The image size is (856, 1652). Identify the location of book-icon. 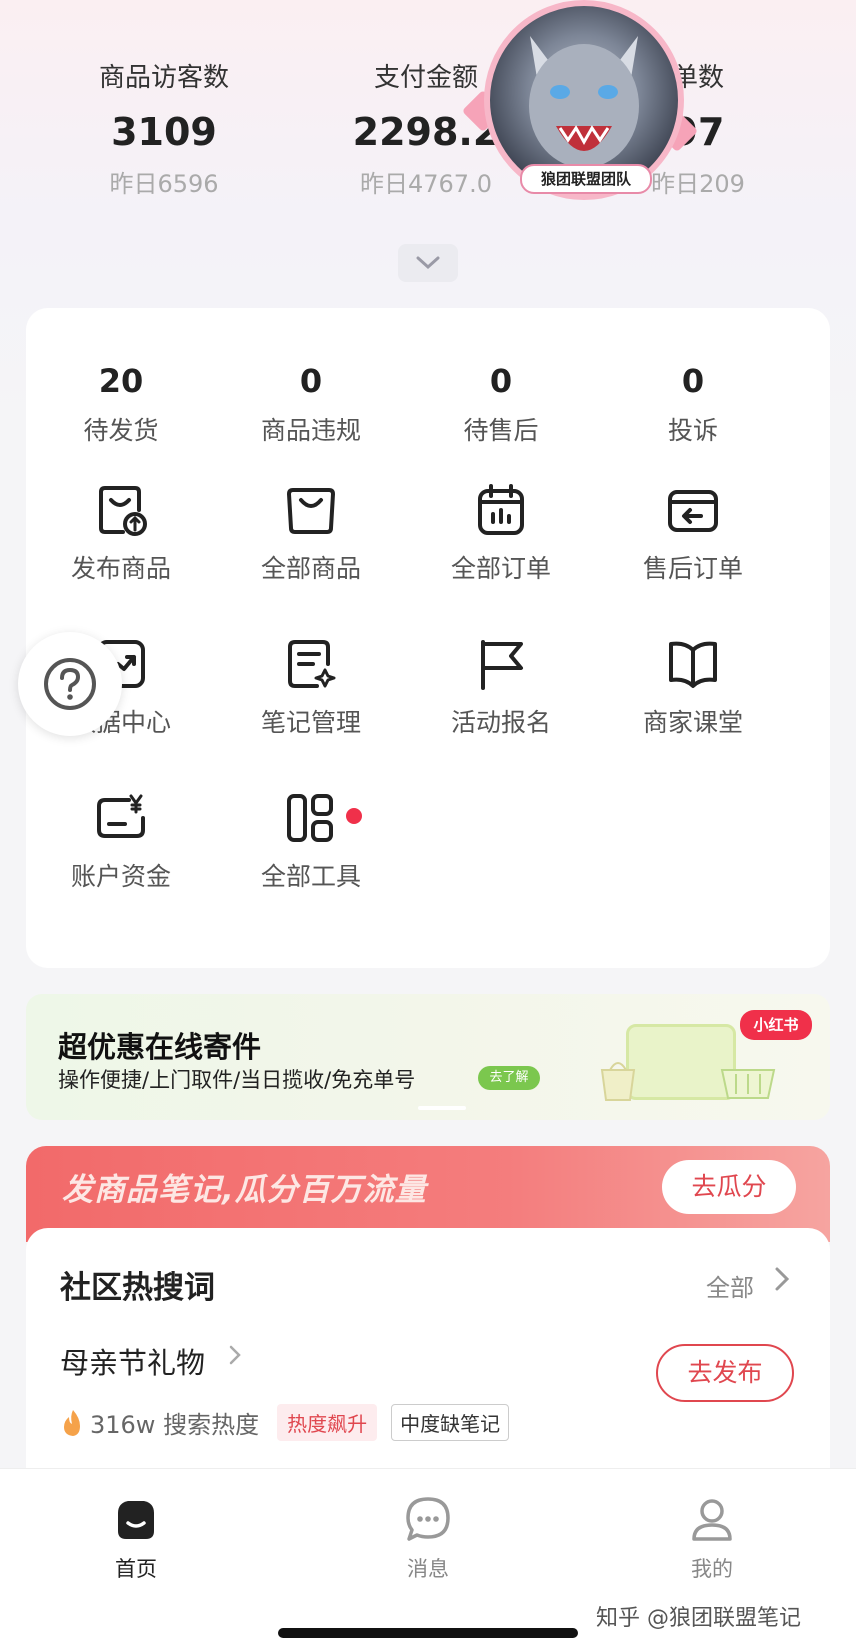
(693, 664).